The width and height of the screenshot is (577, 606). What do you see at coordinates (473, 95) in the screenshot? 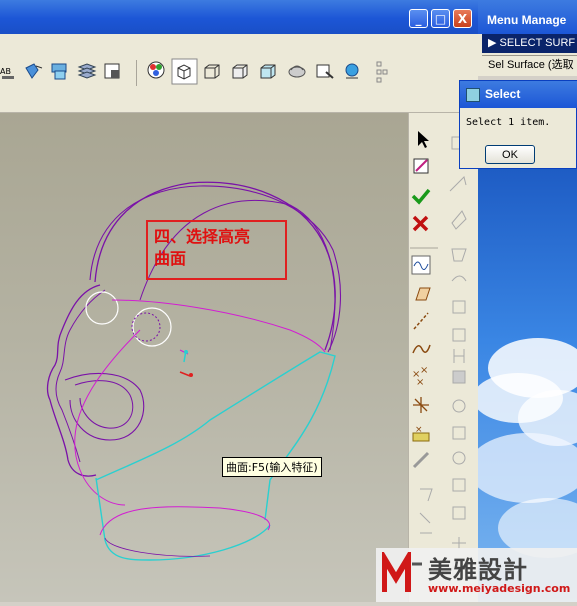
I see `dialog-app-icon` at bounding box center [473, 95].